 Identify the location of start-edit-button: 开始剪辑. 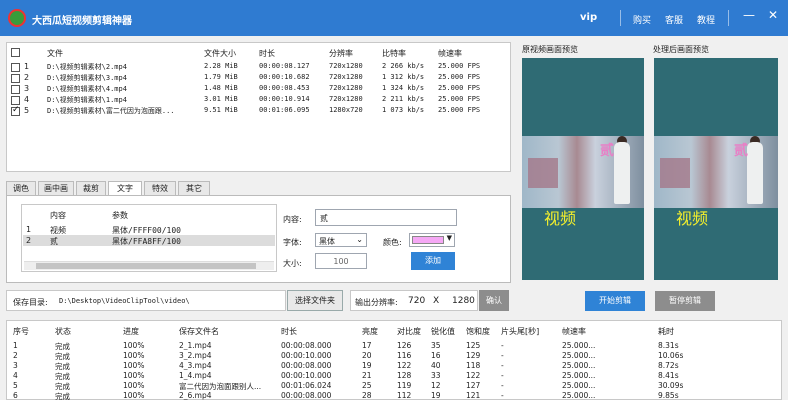
(615, 301).